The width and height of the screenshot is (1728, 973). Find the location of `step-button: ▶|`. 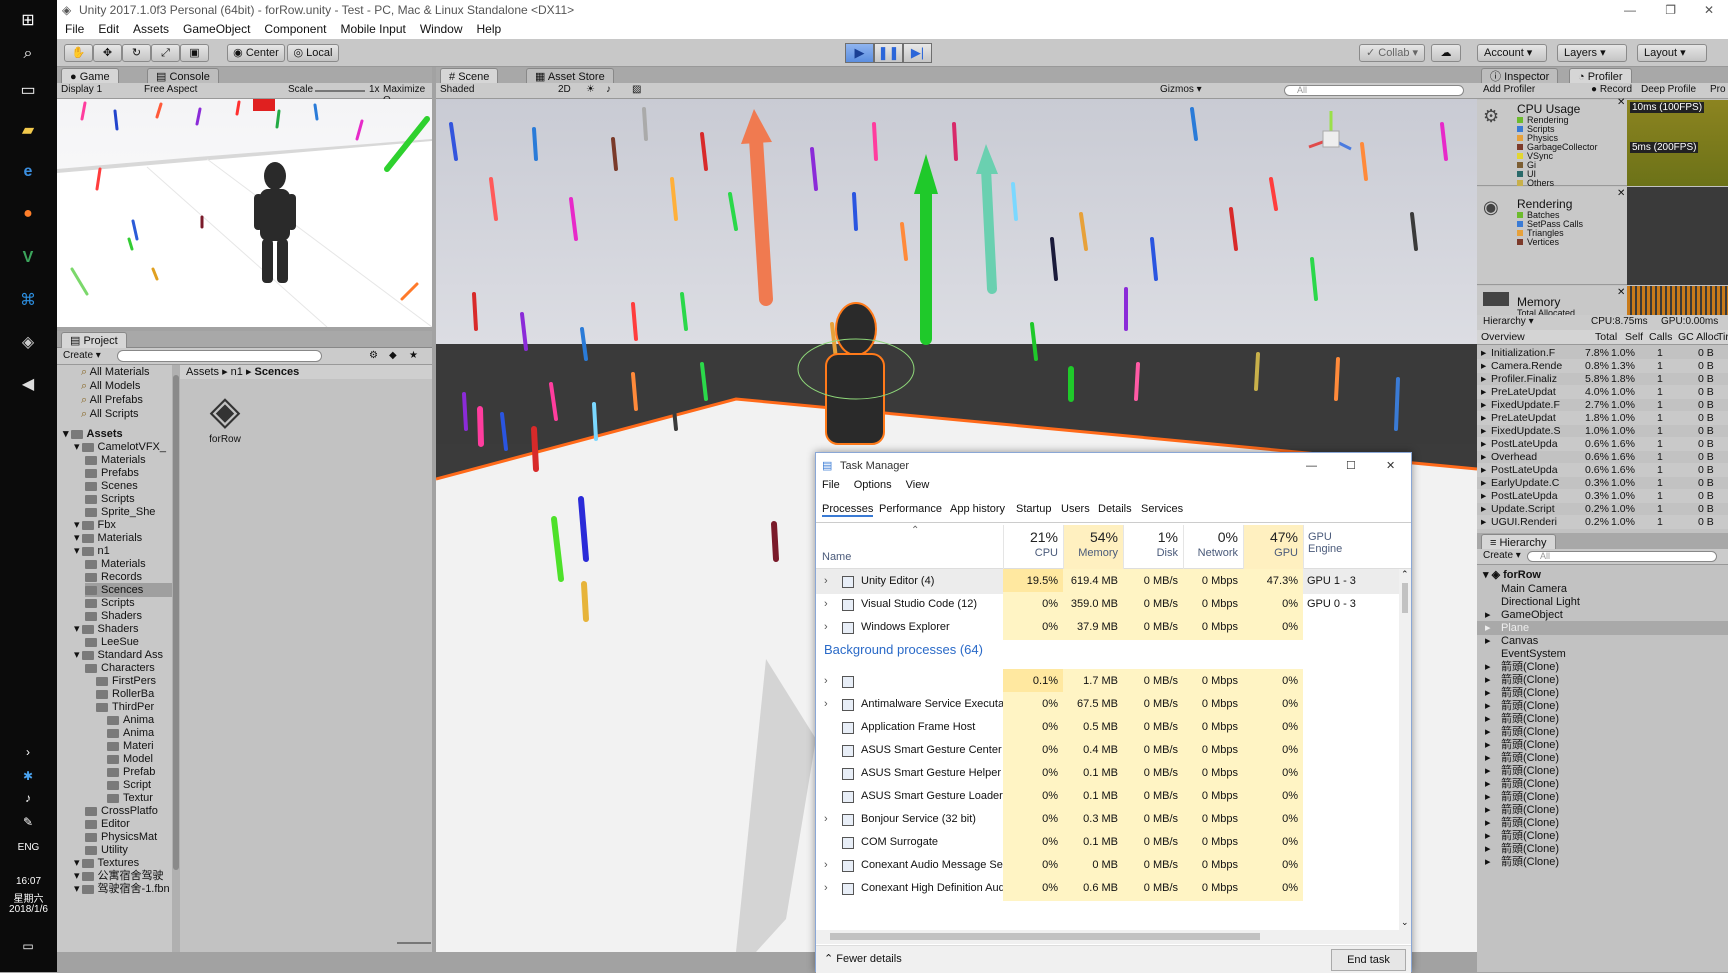

step-button: ▶| is located at coordinates (917, 53).